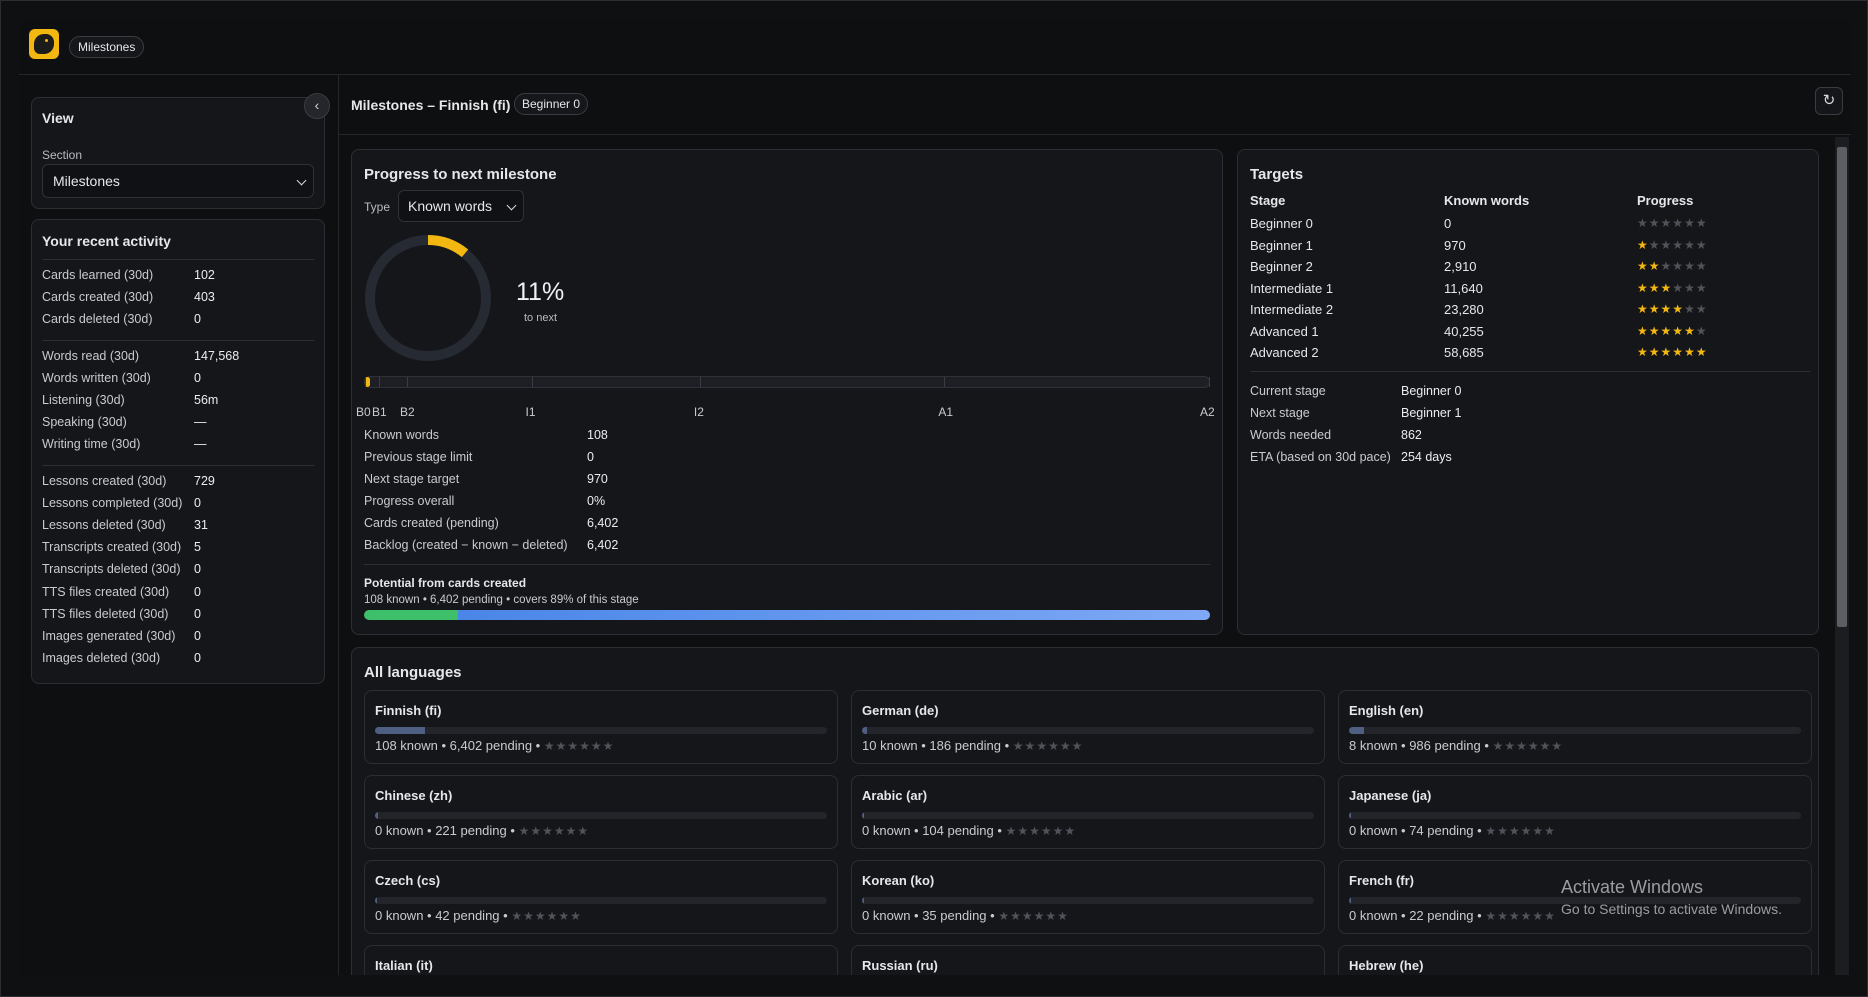  I want to click on activity-label: Transcripts created (30d), so click(112, 547).